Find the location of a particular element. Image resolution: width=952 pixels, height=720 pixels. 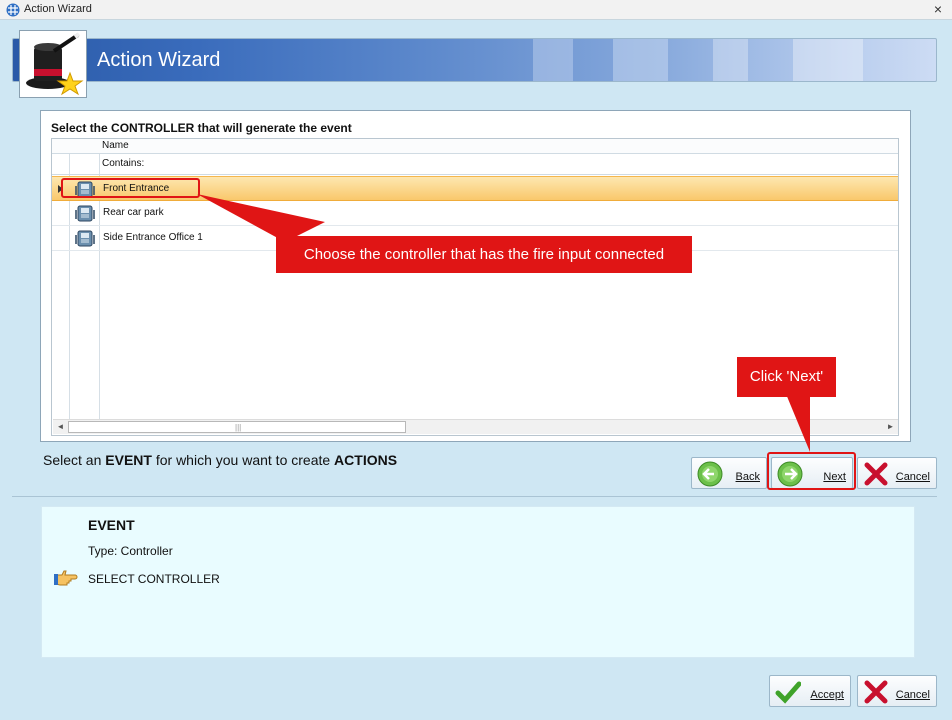

callout-next: Click 'Next' is located at coordinates (786, 377).